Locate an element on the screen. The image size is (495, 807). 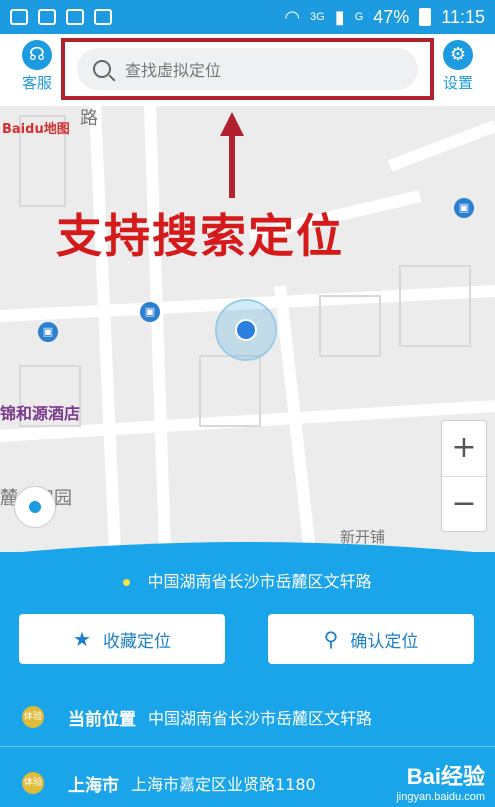
clock: 11:15 is located at coordinates (463, 16).